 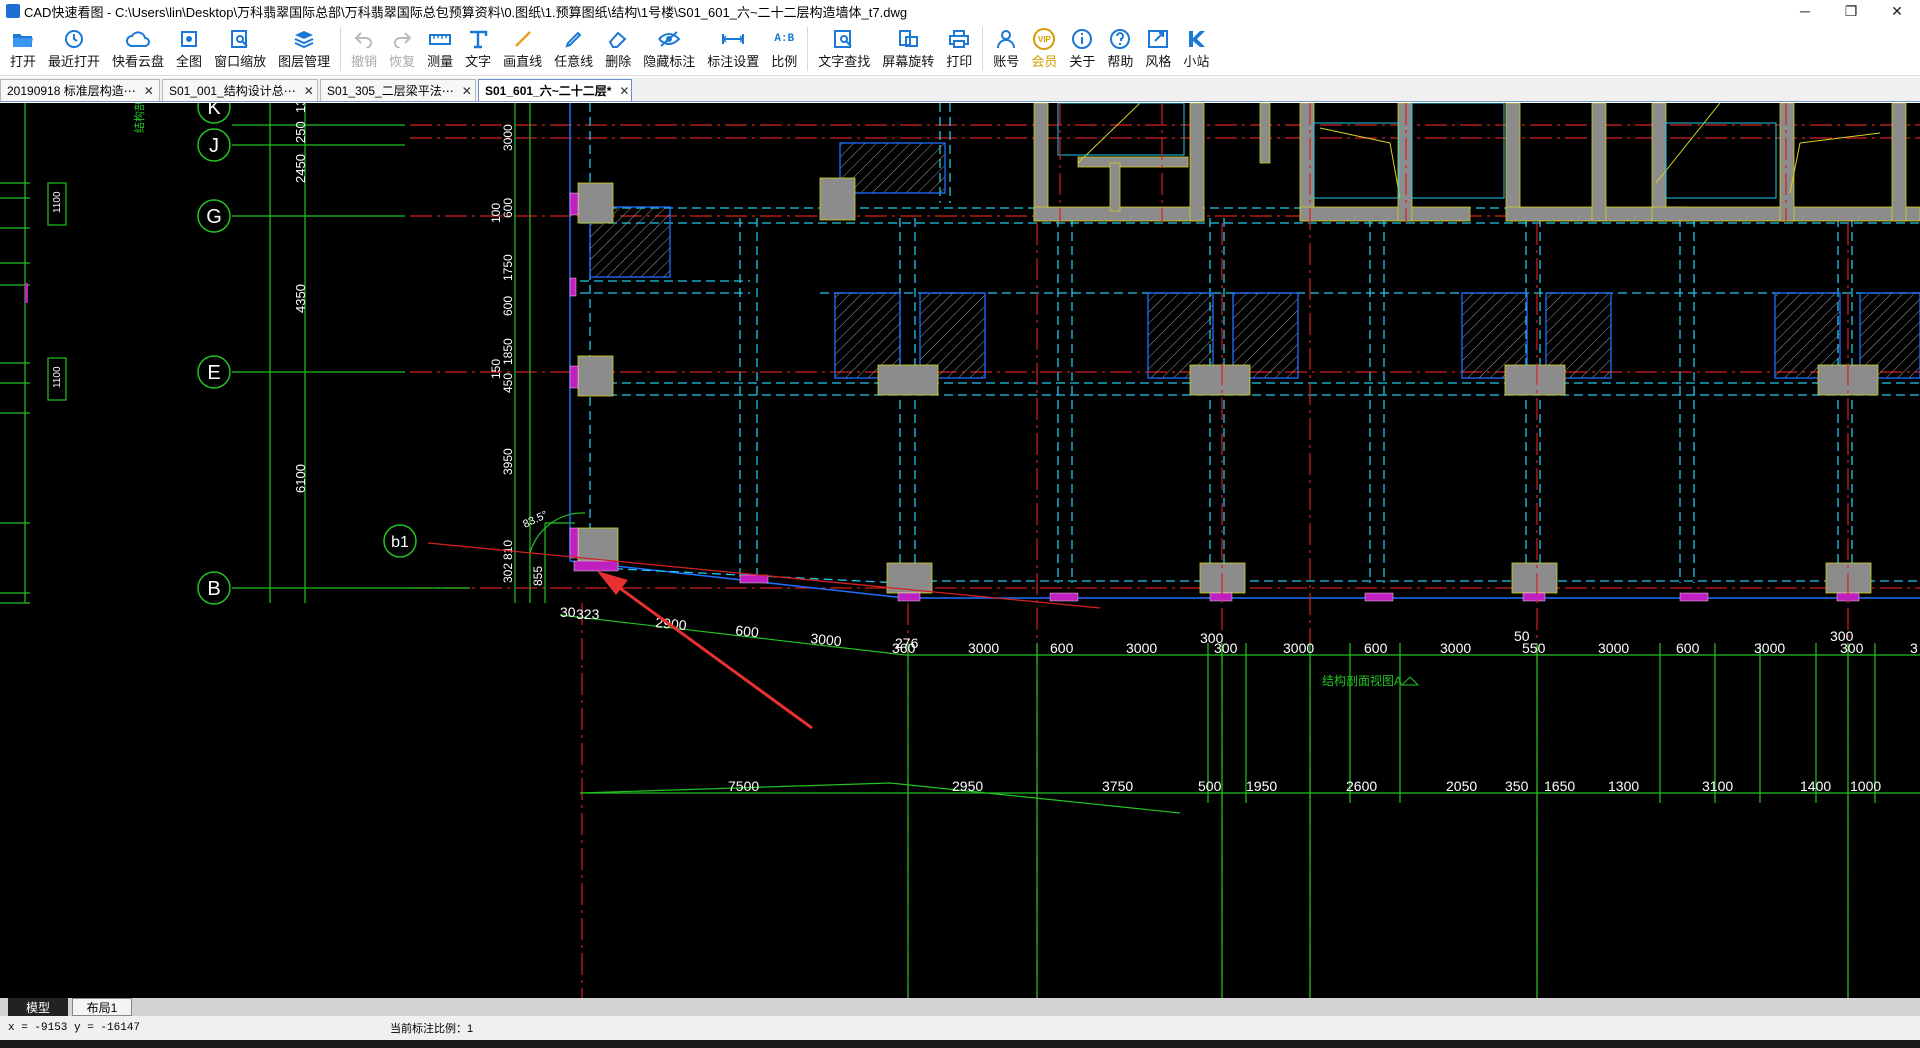 I want to click on cloud-button: 快看云盘, so click(x=138, y=49).